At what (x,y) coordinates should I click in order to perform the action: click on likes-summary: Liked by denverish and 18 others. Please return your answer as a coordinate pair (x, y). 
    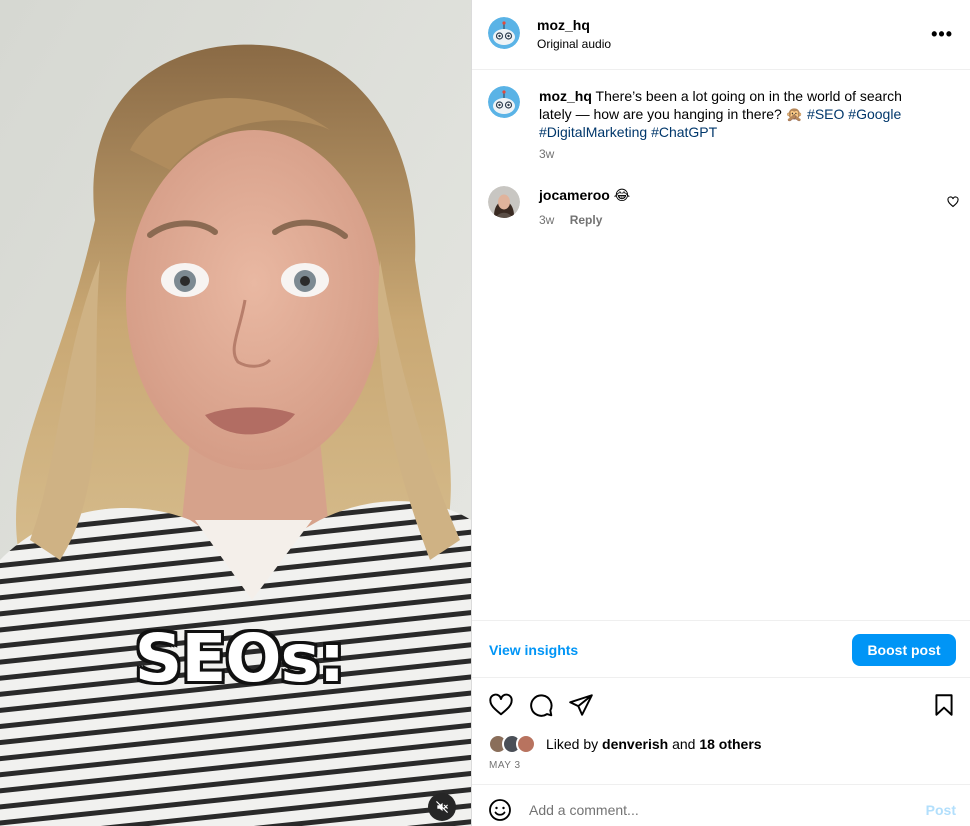
    Looking at the image, I should click on (718, 744).